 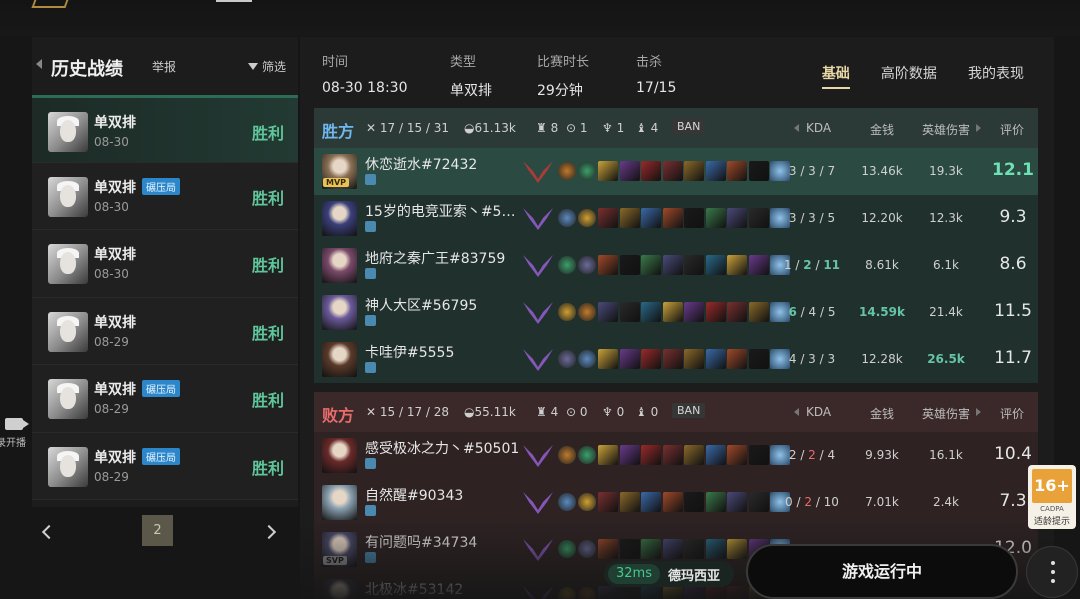 I want to click on player-name: 神人大区#56795, so click(x=421, y=305).